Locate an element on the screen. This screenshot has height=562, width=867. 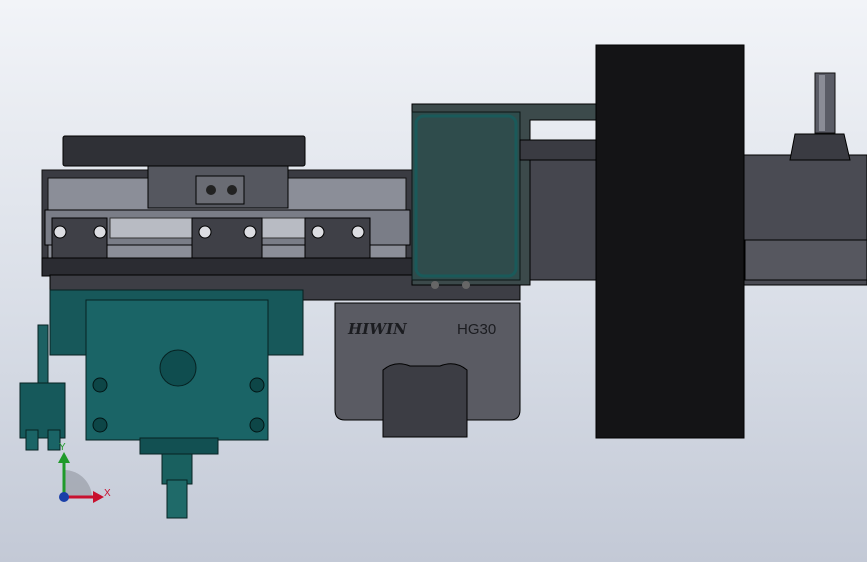
x-axis-label: X is located at coordinates (107, 493).